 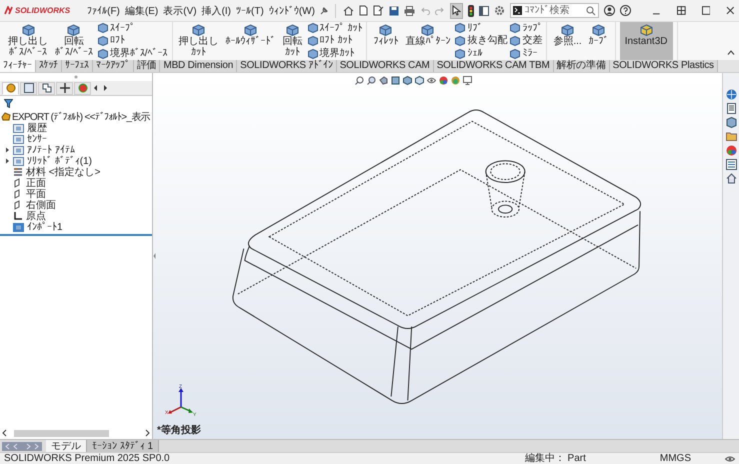 What do you see at coordinates (292, 41) in the screenshot?
I see `ribbon-button: 回転 ｶｯﾄ` at bounding box center [292, 41].